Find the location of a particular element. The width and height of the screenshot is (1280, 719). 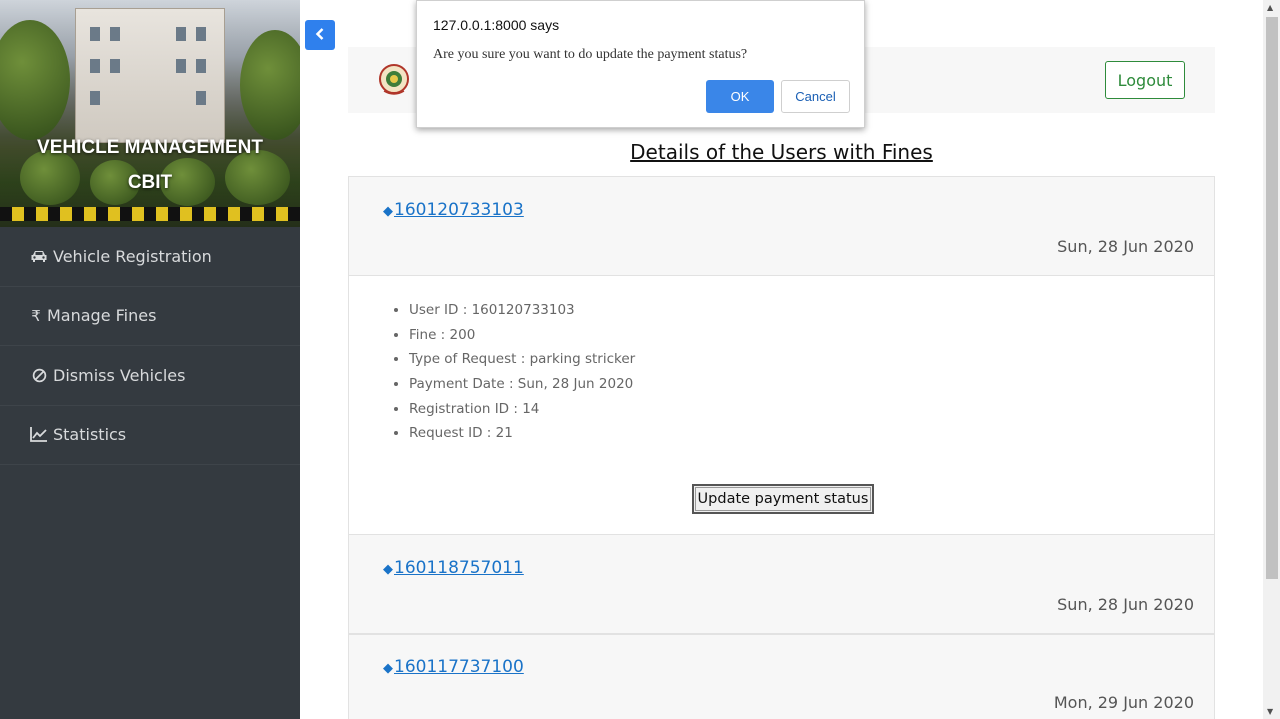

ok-button: OK is located at coordinates (740, 96).